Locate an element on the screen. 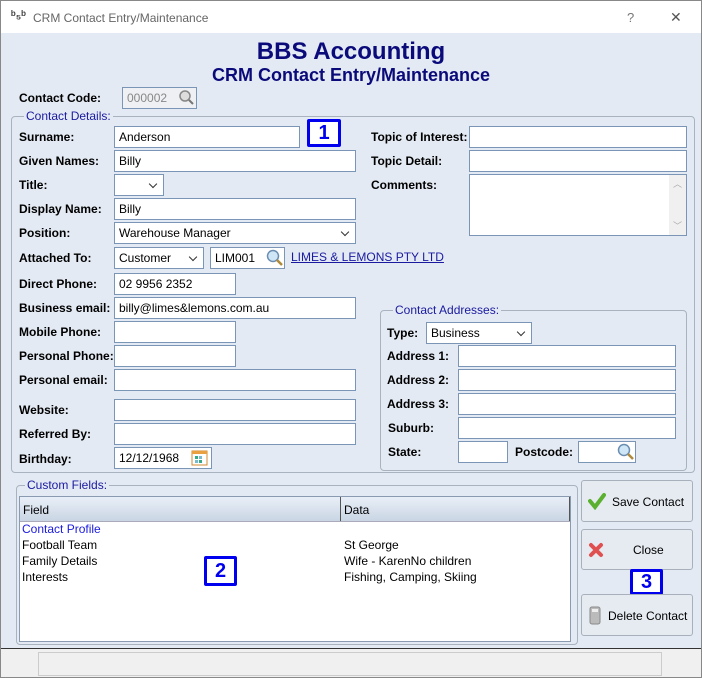 This screenshot has height=678, width=702. direct-phone-input: 02 9956 2352 is located at coordinates (175, 284).